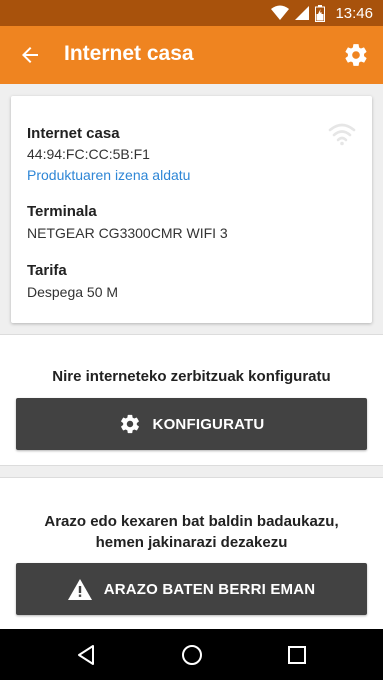  Describe the element at coordinates (73, 292) in the screenshot. I see `tariff-value: Despega 50 M` at that location.